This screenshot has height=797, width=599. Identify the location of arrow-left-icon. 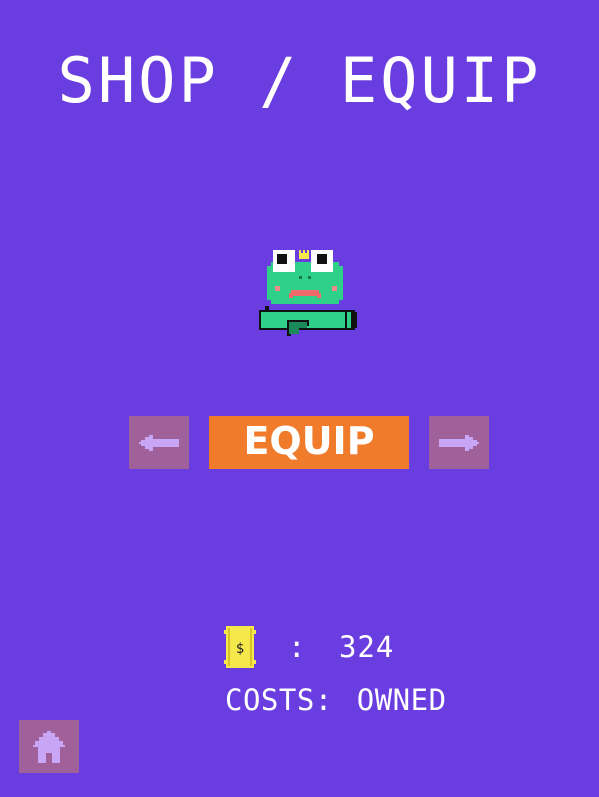
(159, 442).